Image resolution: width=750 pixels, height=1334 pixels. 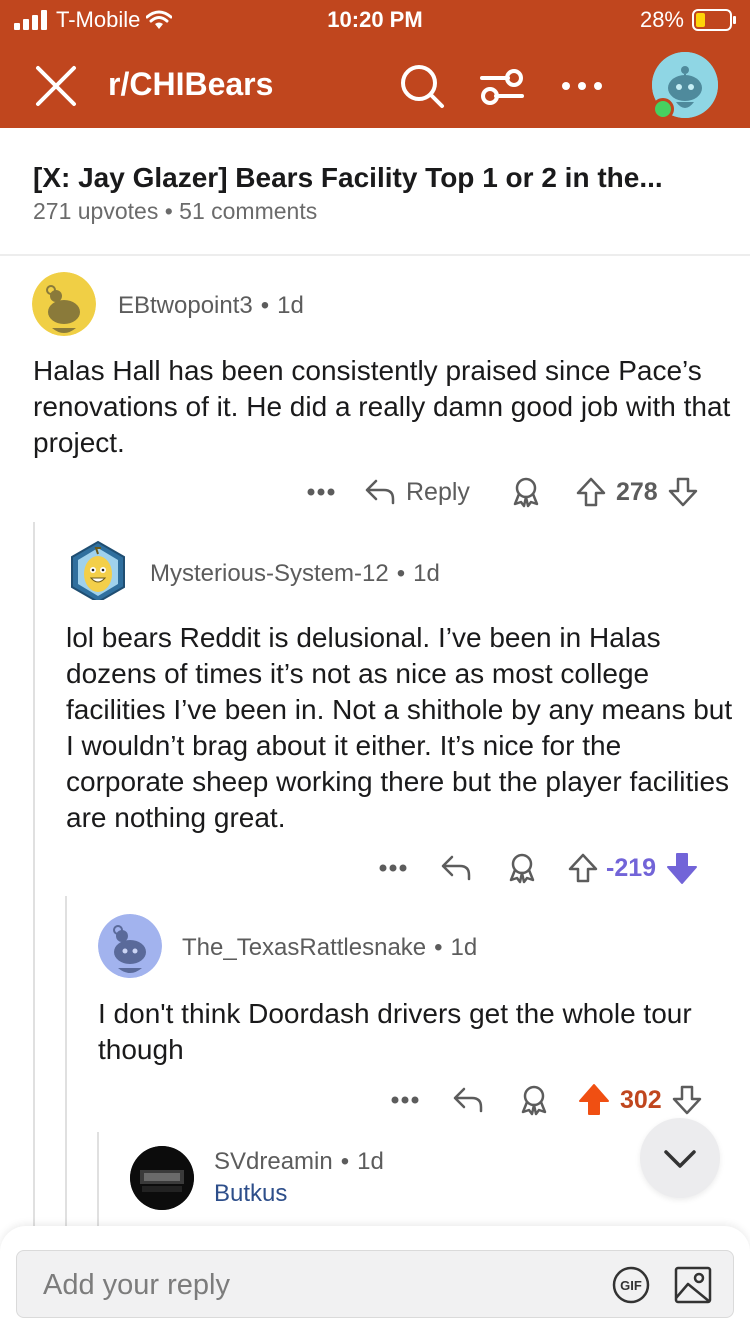 I want to click on gif-label: GIF, so click(x=631, y=1285).